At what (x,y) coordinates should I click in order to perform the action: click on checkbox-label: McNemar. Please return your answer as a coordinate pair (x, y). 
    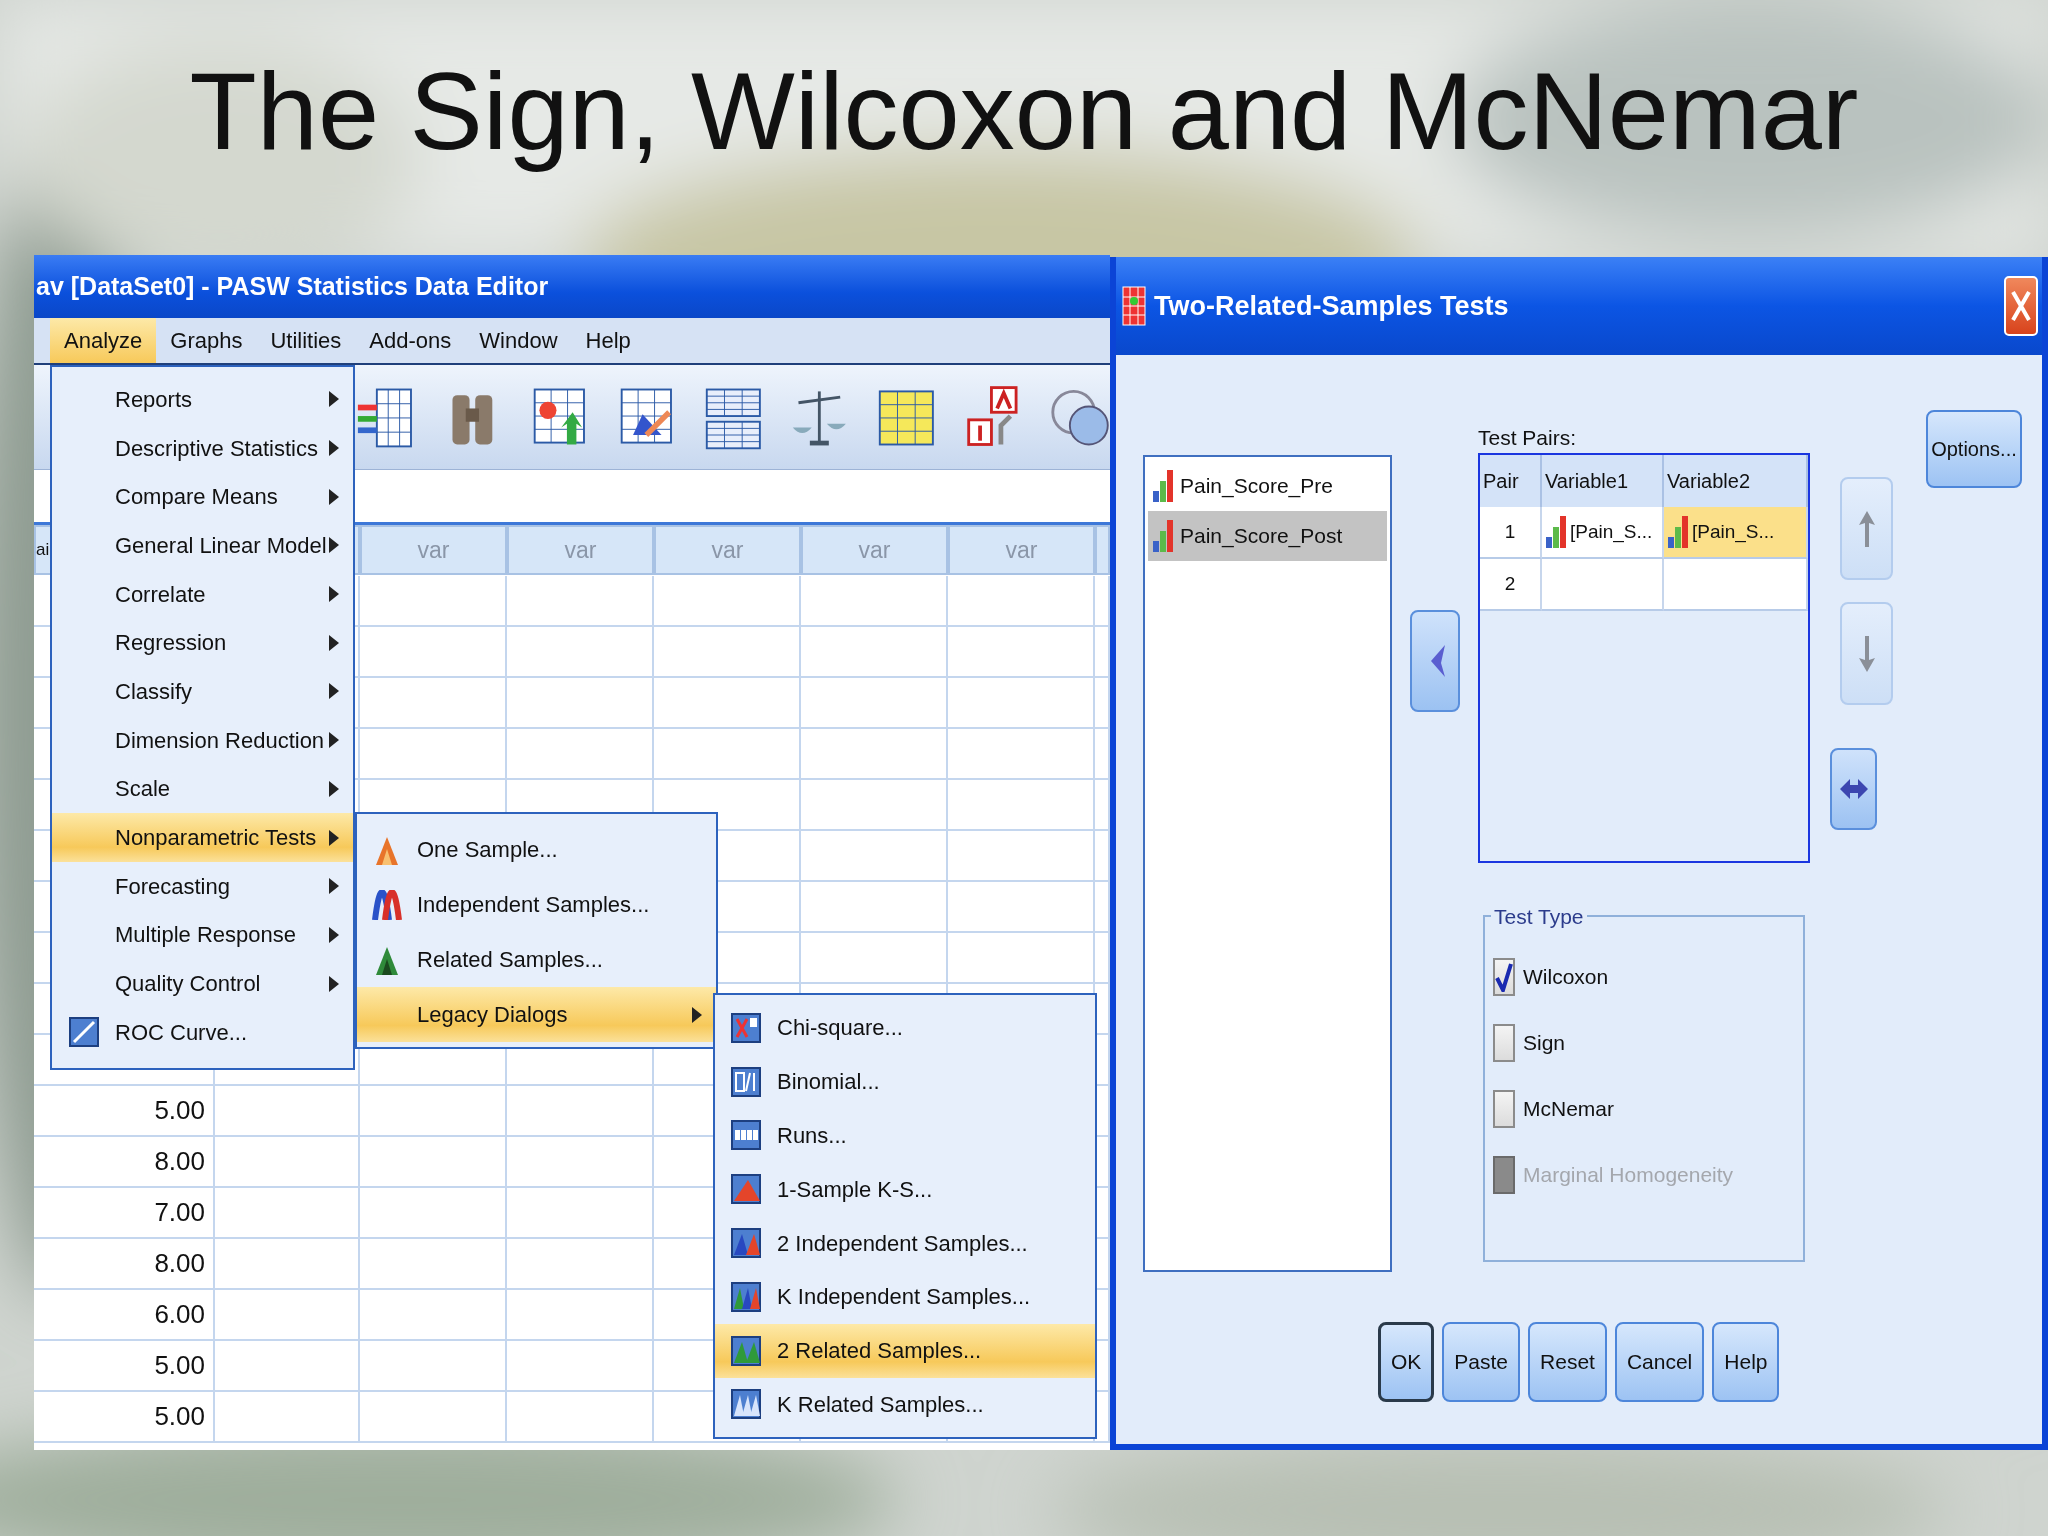
    Looking at the image, I should click on (1568, 1109).